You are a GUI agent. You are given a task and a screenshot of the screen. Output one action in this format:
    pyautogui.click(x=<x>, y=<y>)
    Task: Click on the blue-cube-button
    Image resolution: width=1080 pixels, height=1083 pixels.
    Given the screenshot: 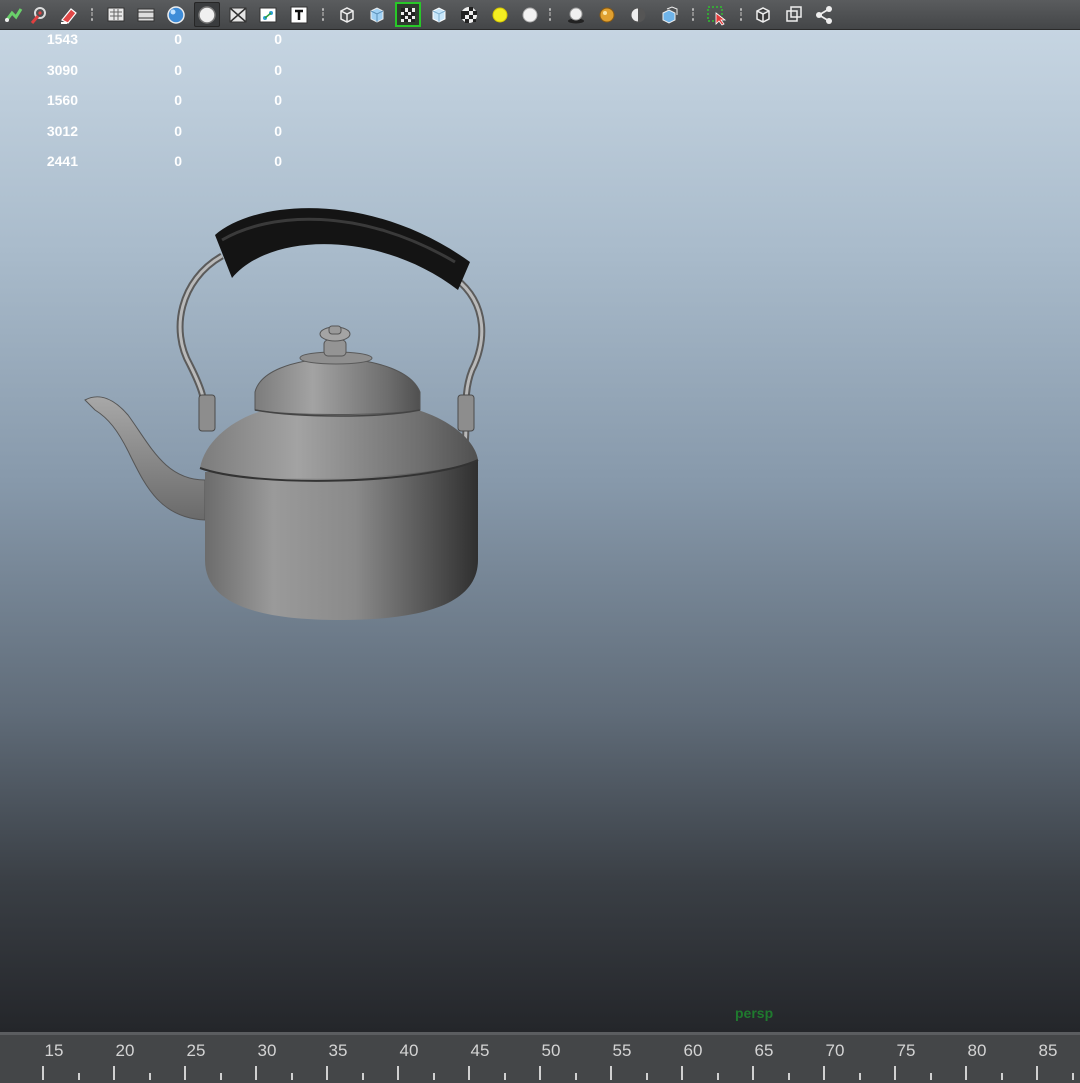 What is the action you would take?
    pyautogui.click(x=669, y=14)
    